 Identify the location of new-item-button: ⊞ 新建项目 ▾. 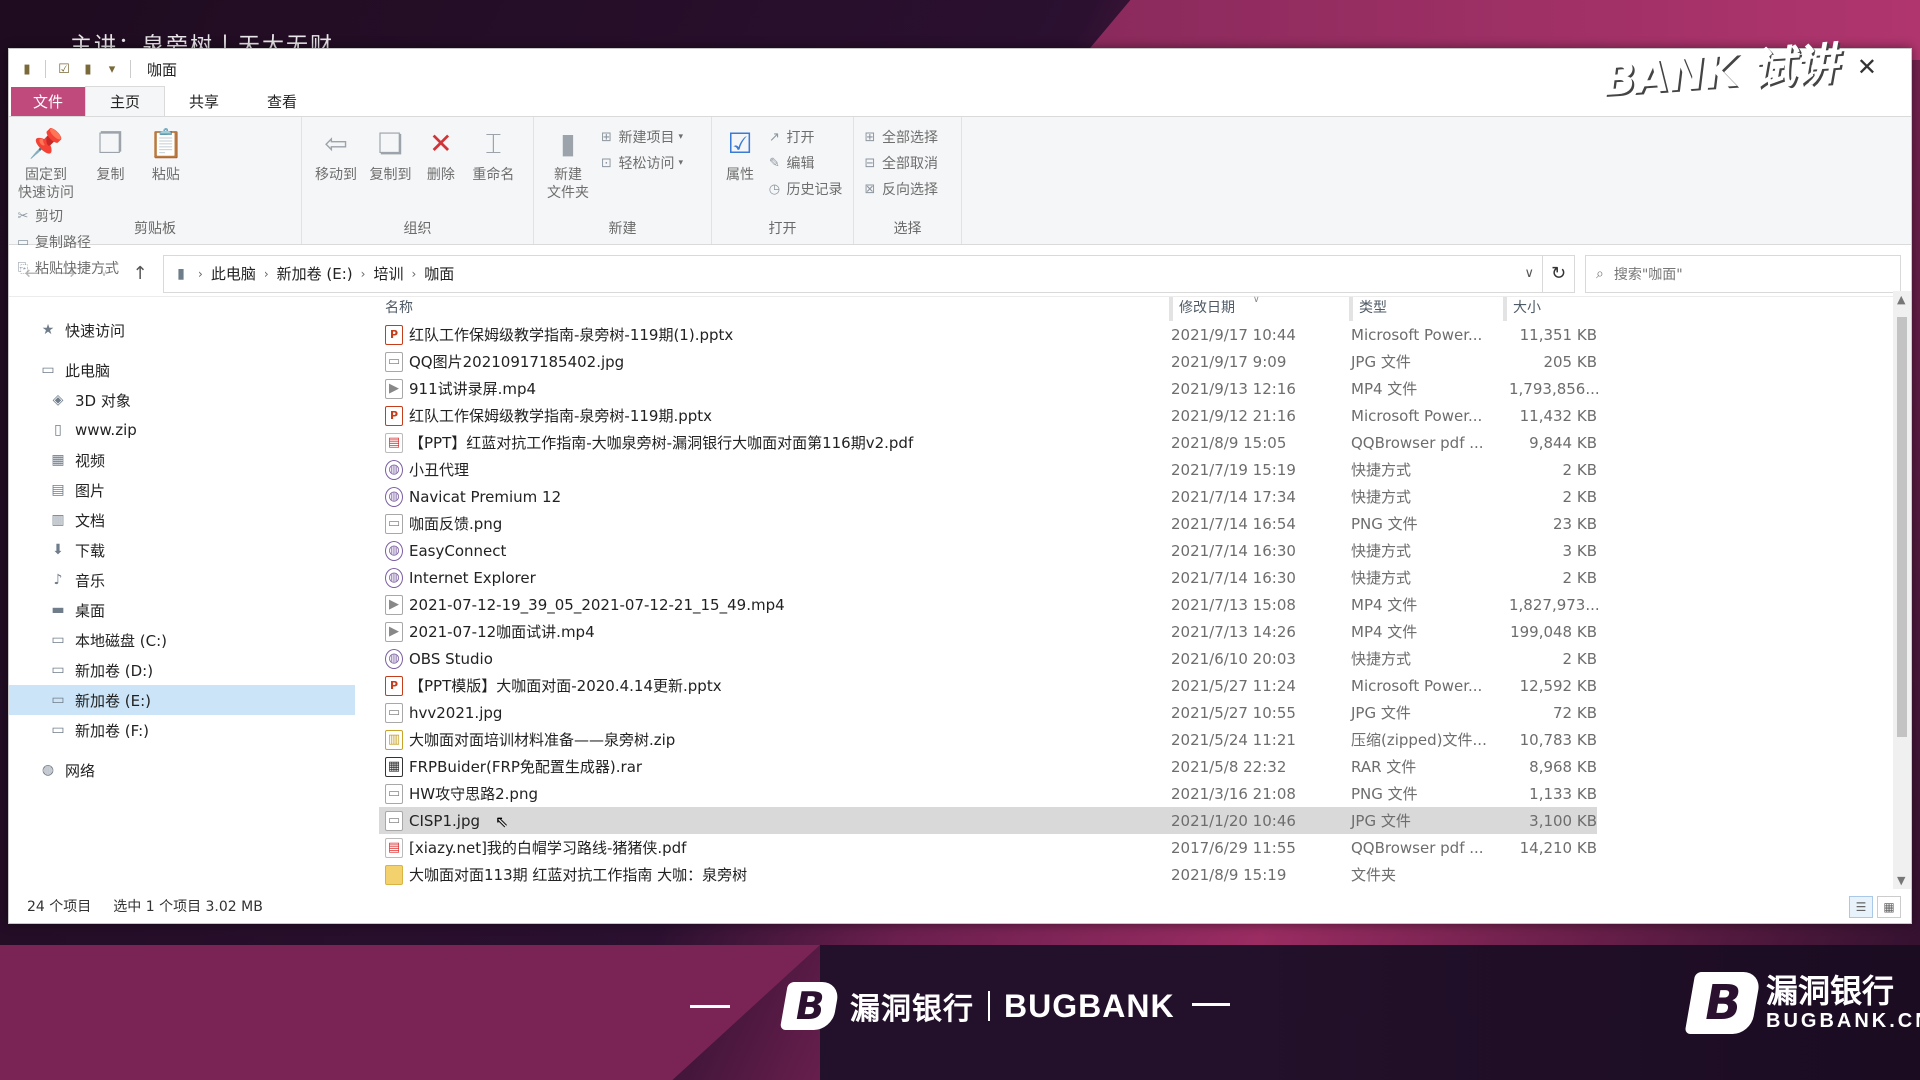
(640, 137).